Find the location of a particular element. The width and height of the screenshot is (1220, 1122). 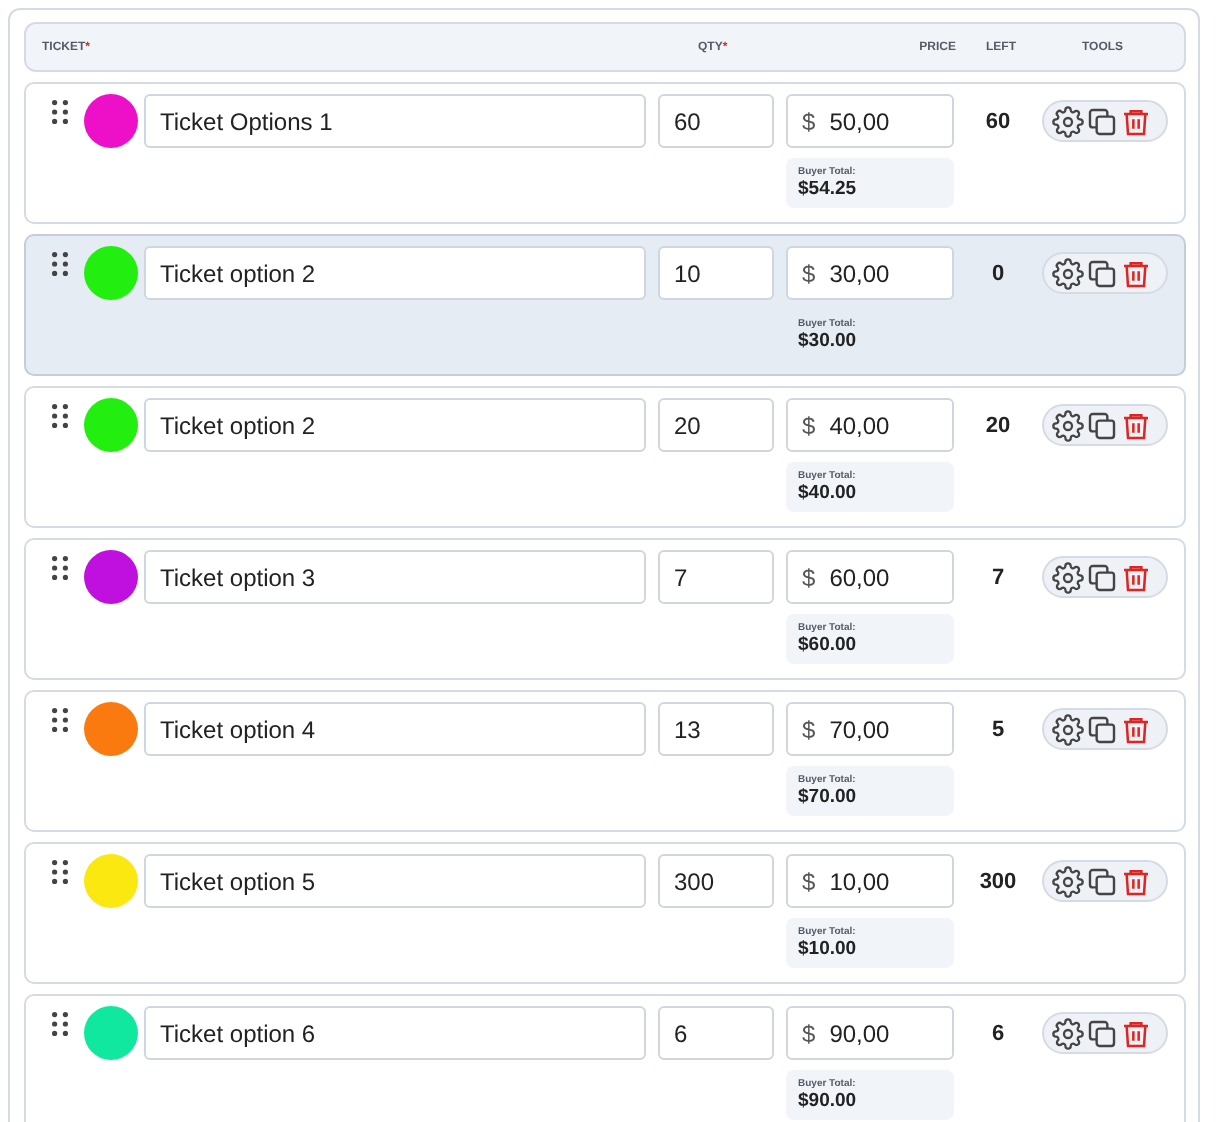

quantity-field: 6 is located at coordinates (716, 1033).